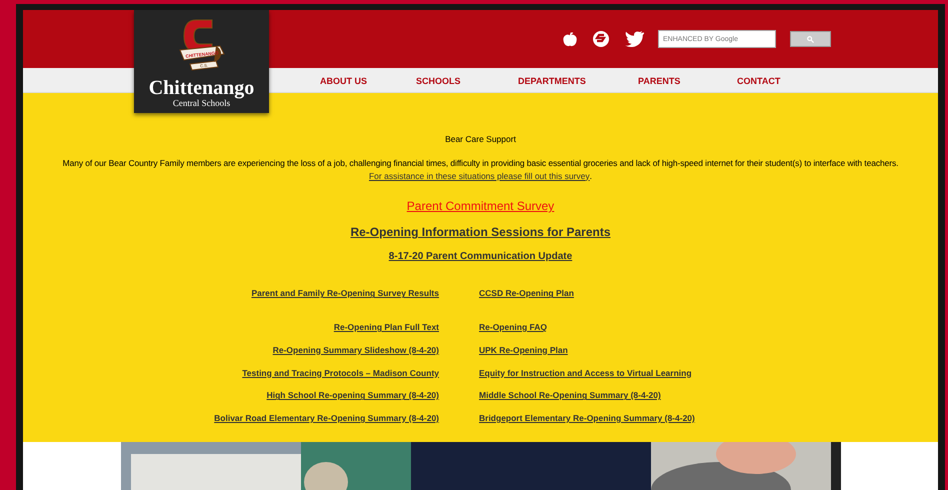 Image resolution: width=948 pixels, height=490 pixels. Describe the element at coordinates (345, 293) in the screenshot. I see `document-link: Parent and Family Re-Opening Survey Results` at that location.